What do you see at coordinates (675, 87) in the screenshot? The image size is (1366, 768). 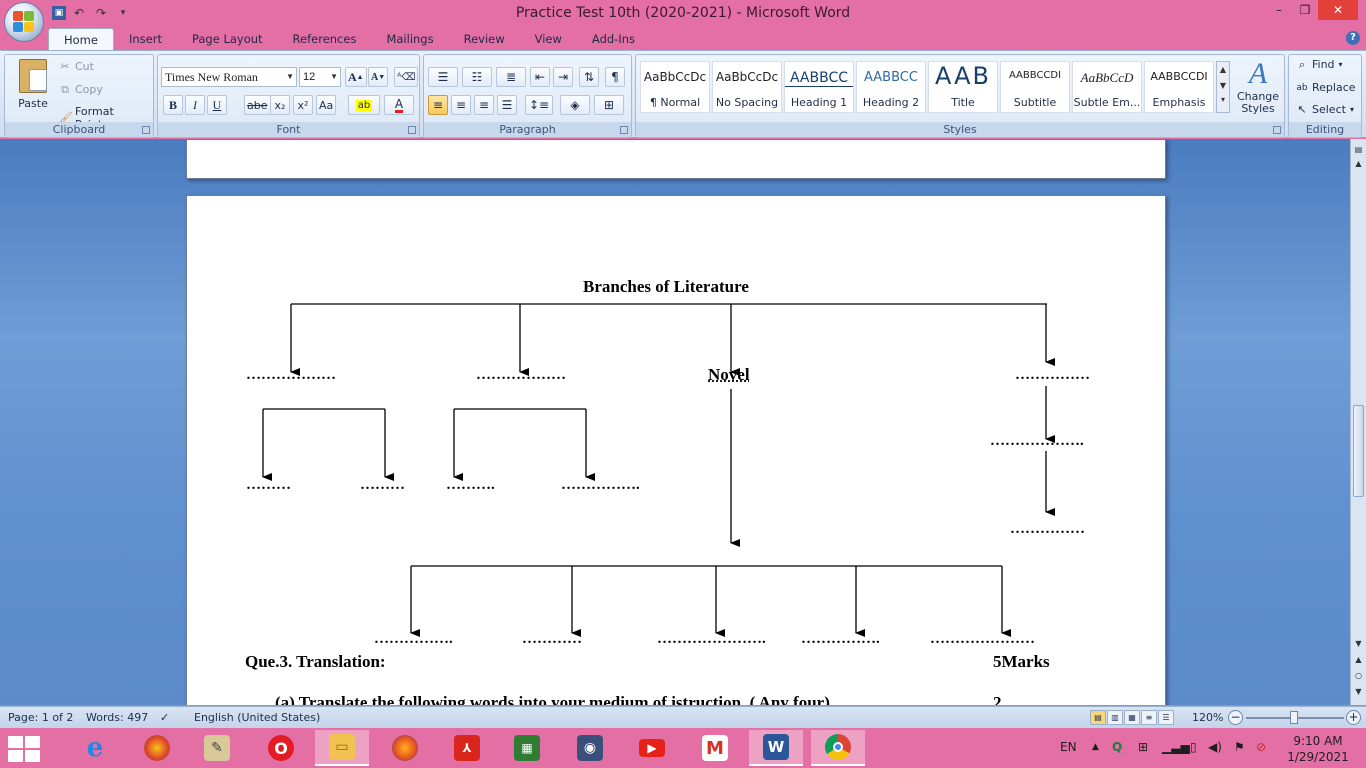 I see `style-normal: AaBbCcDc ¶ Normal` at bounding box center [675, 87].